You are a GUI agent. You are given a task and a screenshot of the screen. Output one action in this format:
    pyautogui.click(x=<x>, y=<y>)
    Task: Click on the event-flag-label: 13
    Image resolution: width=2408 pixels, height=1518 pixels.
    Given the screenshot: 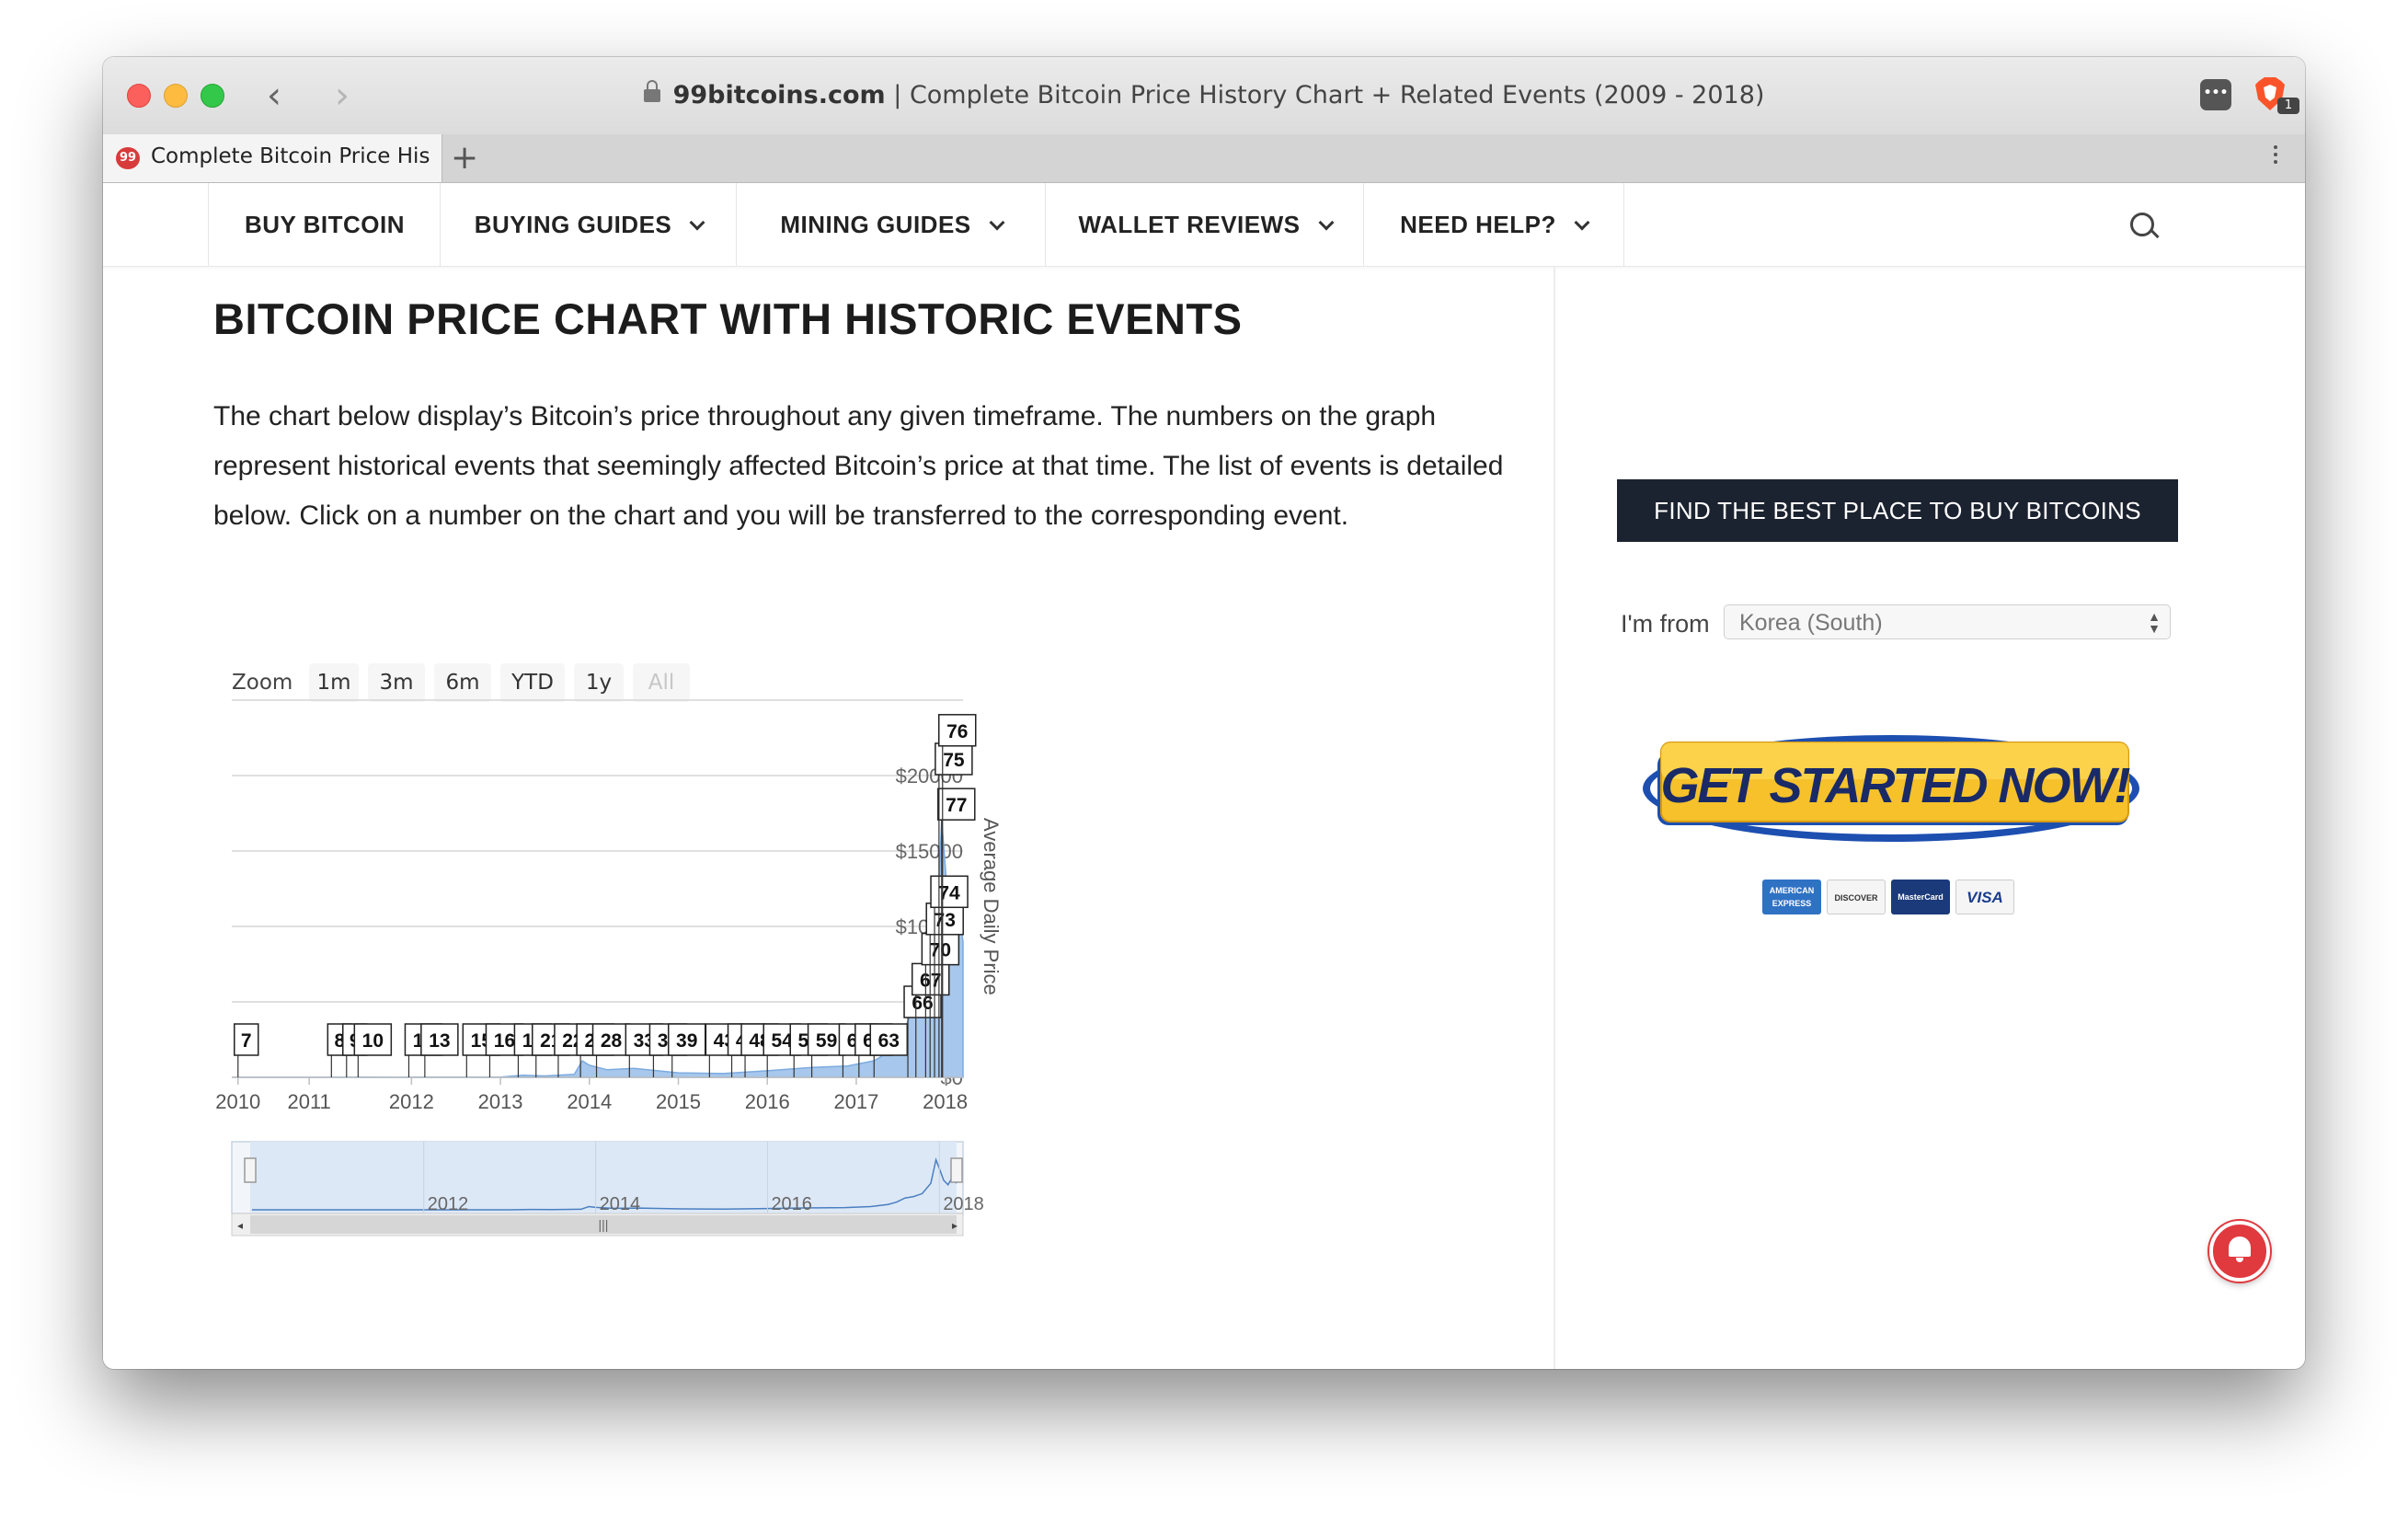 What is the action you would take?
    pyautogui.click(x=439, y=1041)
    